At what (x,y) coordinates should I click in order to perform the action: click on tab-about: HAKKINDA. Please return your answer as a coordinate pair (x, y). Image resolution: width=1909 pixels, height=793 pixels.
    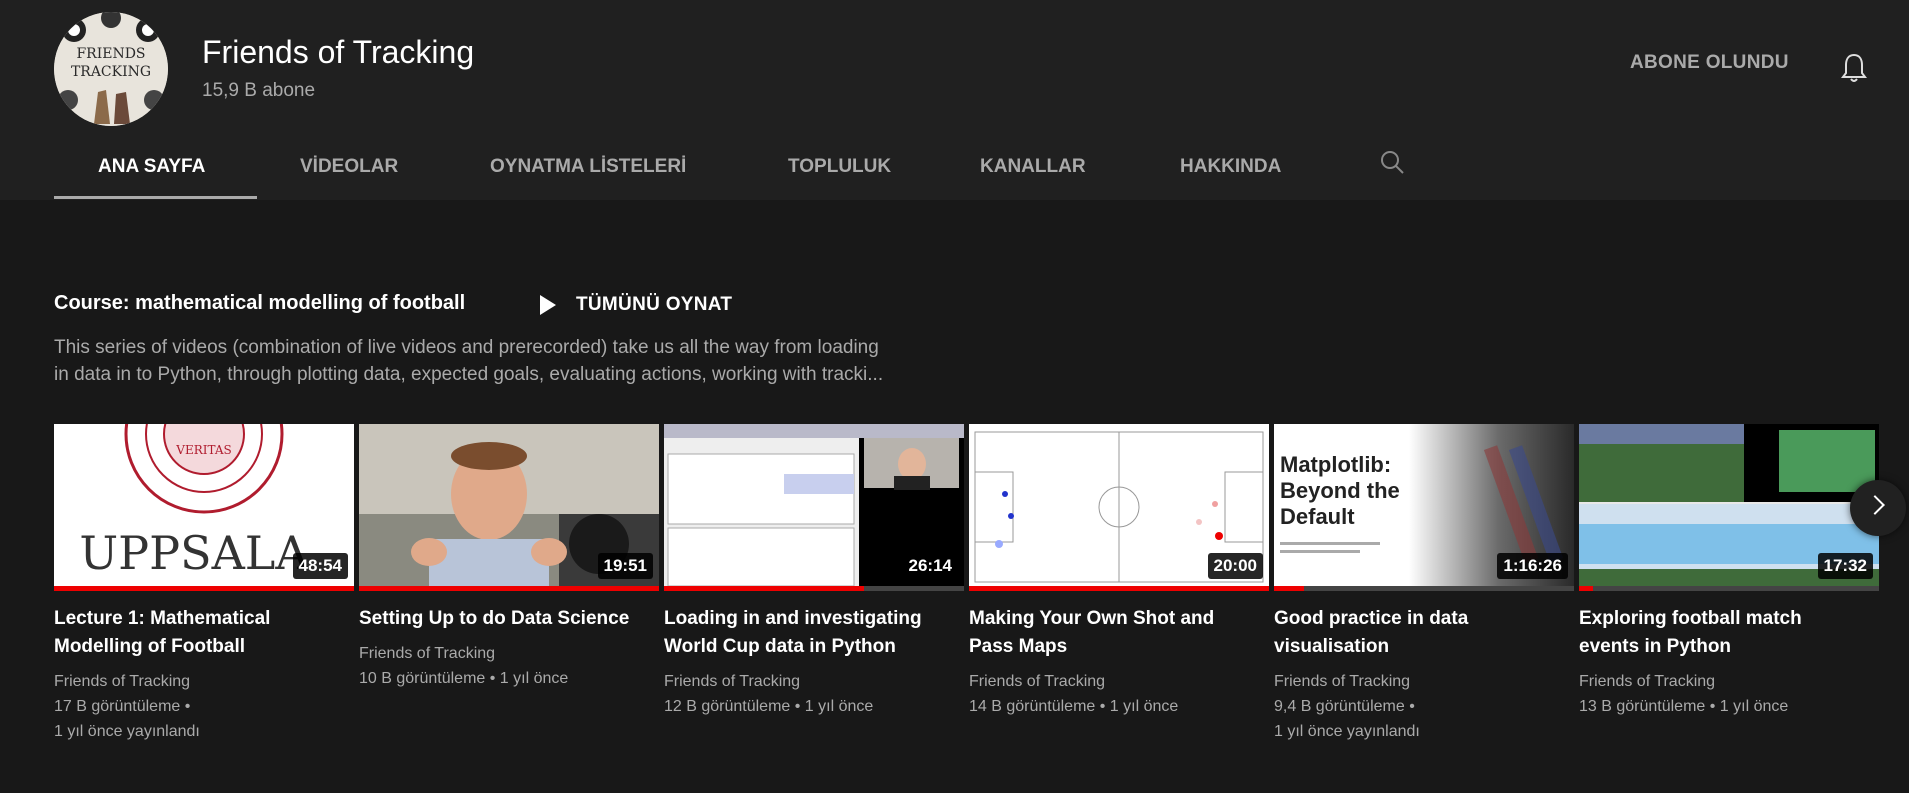
    Looking at the image, I should click on (1230, 167).